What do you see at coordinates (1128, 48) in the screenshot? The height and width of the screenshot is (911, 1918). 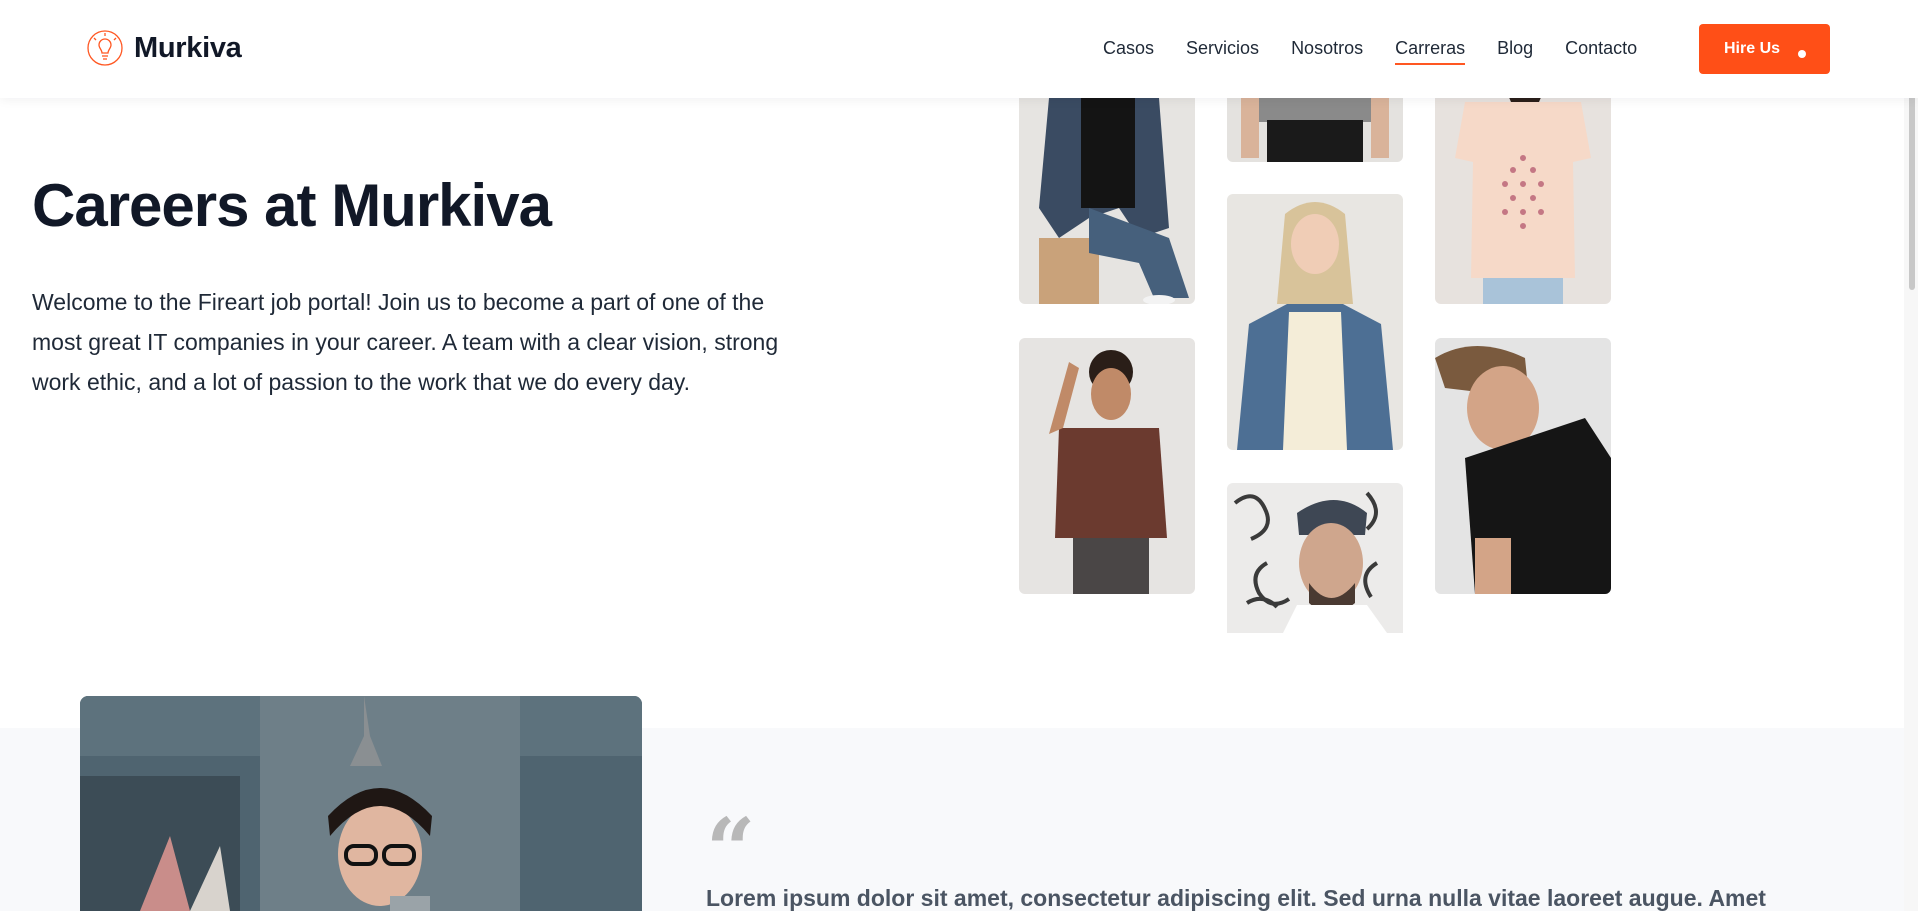 I see `nav-item-casos: Casos` at bounding box center [1128, 48].